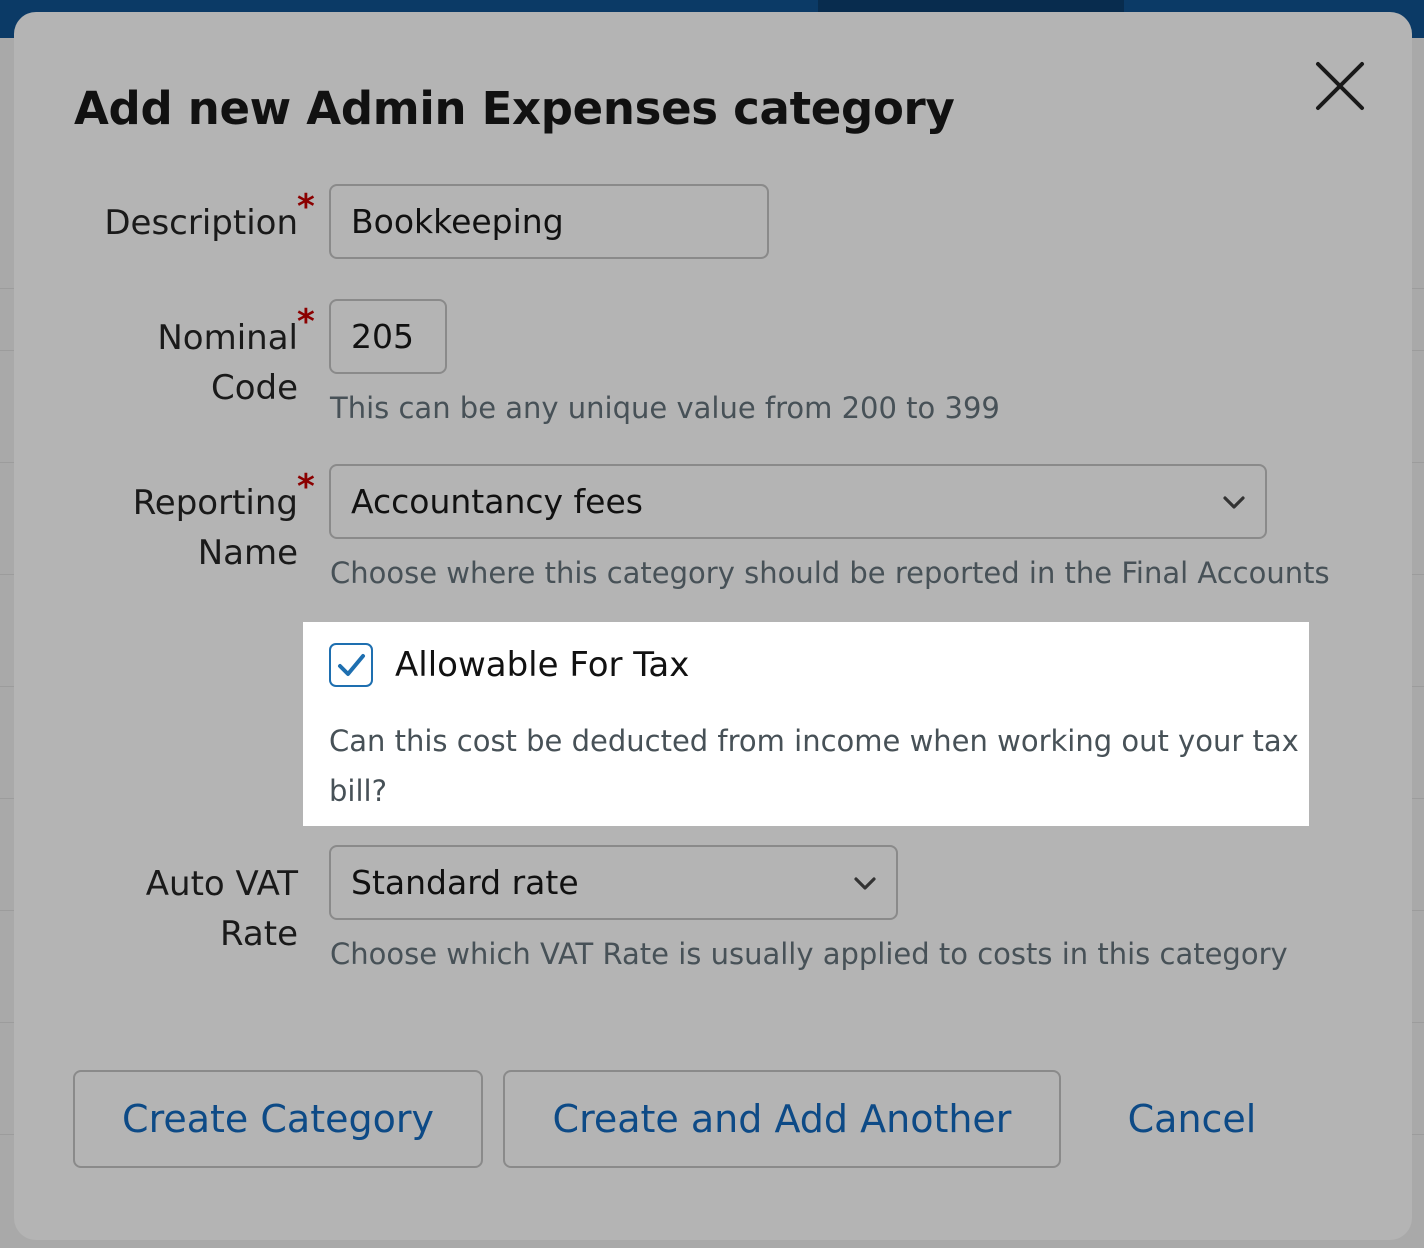 The image size is (1424, 1248). Describe the element at coordinates (306, 322) in the screenshot. I see `nominal-code-required-mark: *` at that location.